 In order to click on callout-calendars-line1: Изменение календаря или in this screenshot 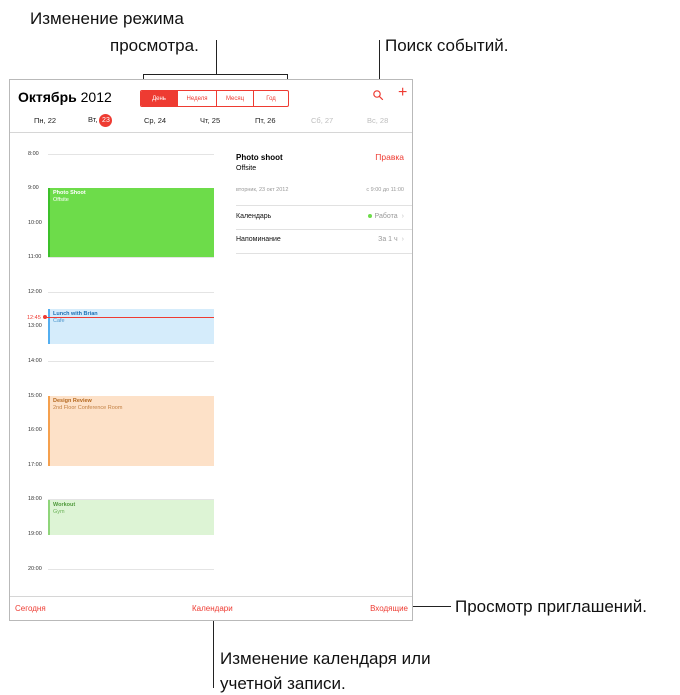, I will do `click(325, 658)`.